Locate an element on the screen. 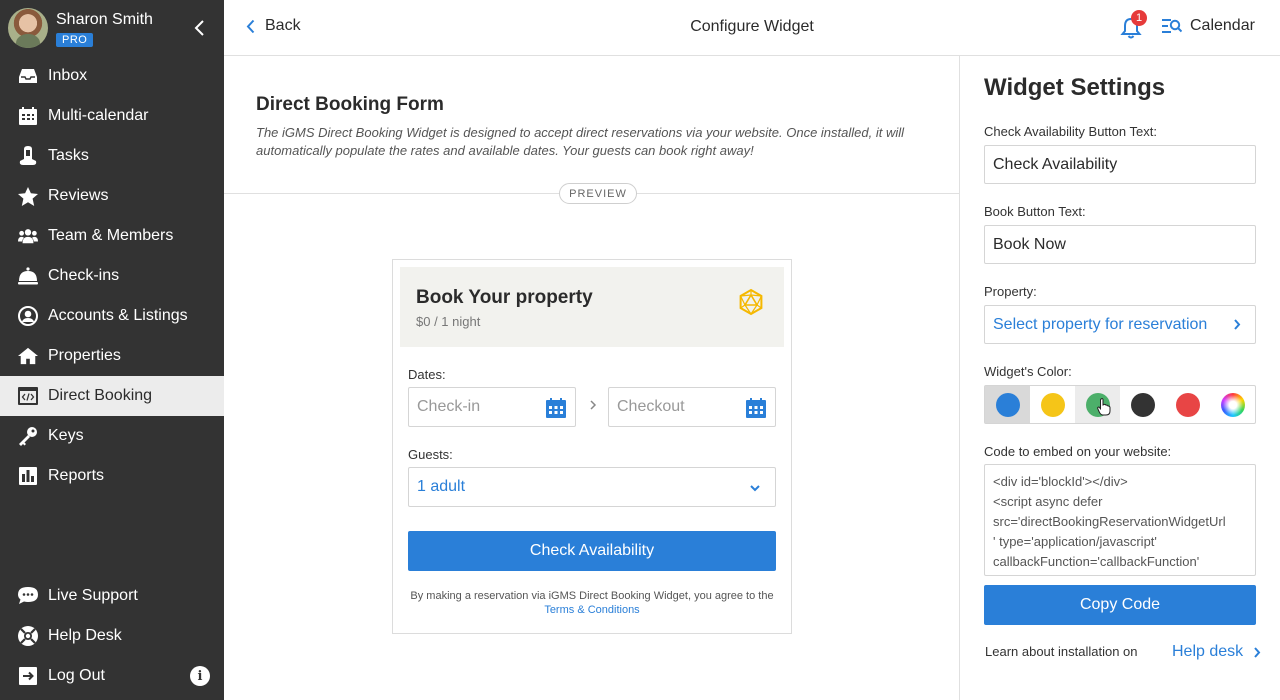 This screenshot has width=1280, height=700. info-icon: i is located at coordinates (200, 676).